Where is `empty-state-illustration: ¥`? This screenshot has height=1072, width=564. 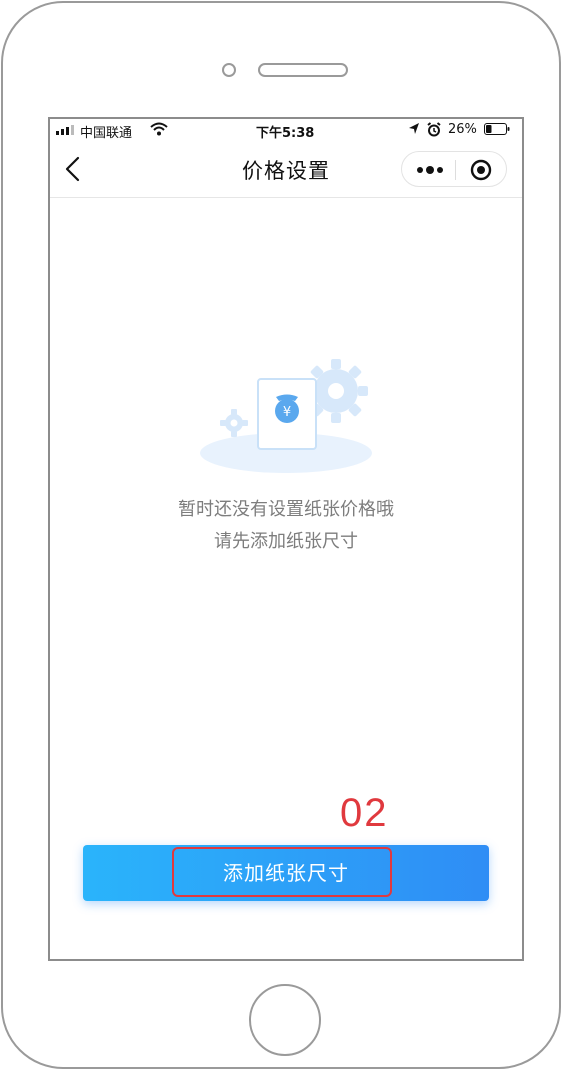
empty-state-illustration: ¥ is located at coordinates (286, 416).